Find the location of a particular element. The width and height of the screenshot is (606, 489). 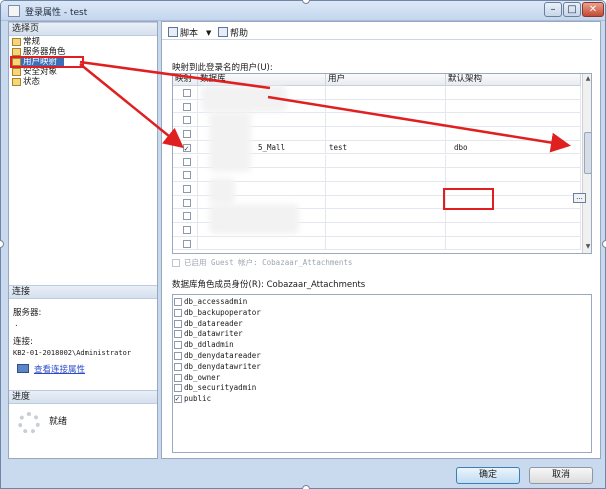

table-row is located at coordinates (377, 243).